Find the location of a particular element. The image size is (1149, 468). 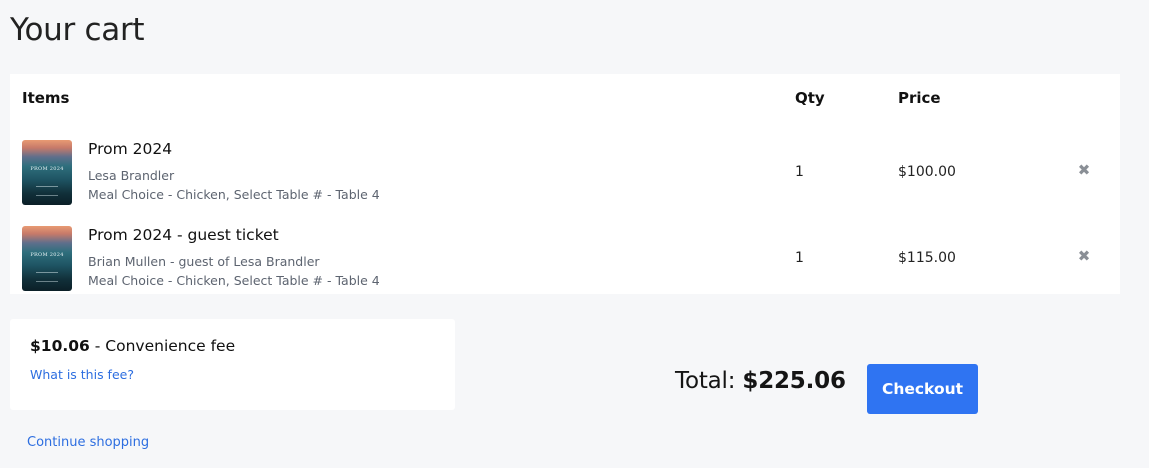

item-price: $115.00 is located at coordinates (927, 258).